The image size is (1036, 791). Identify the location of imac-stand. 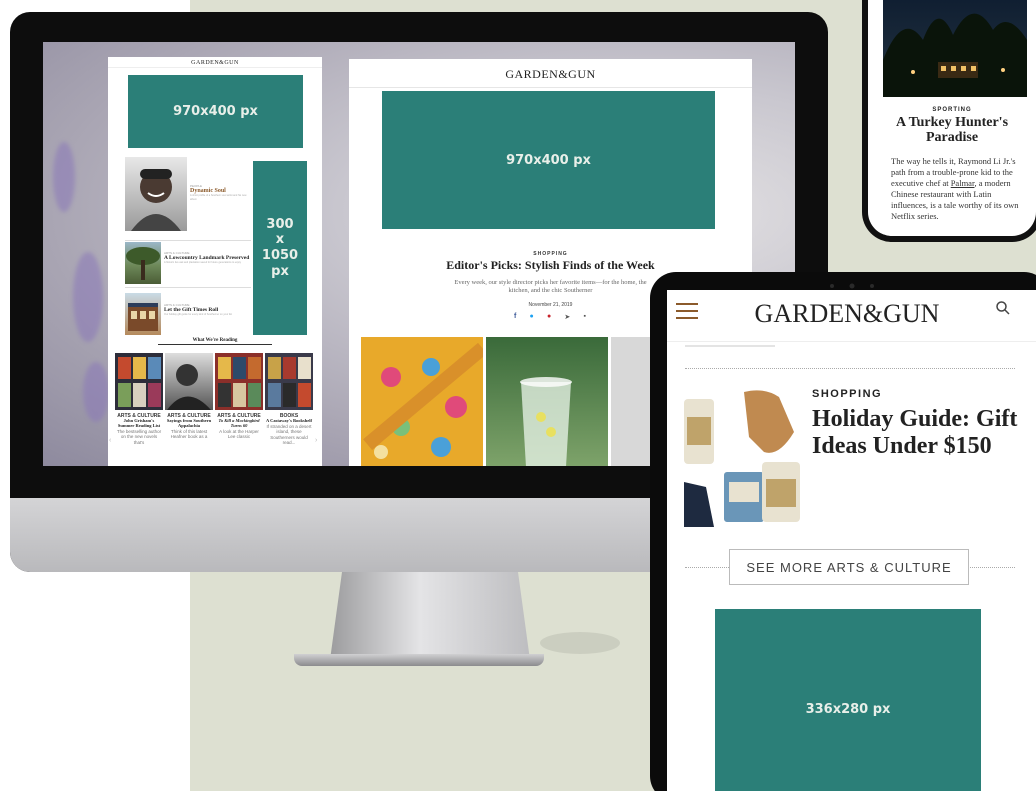
(430, 616).